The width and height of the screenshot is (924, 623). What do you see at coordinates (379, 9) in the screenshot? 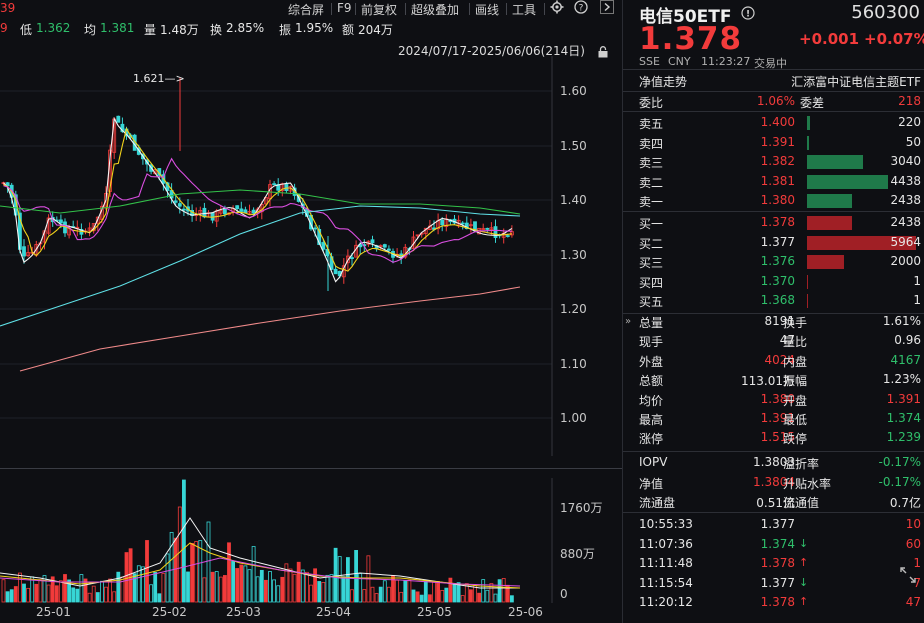
I see `toolbar-adjust-button: 前复权` at bounding box center [379, 9].